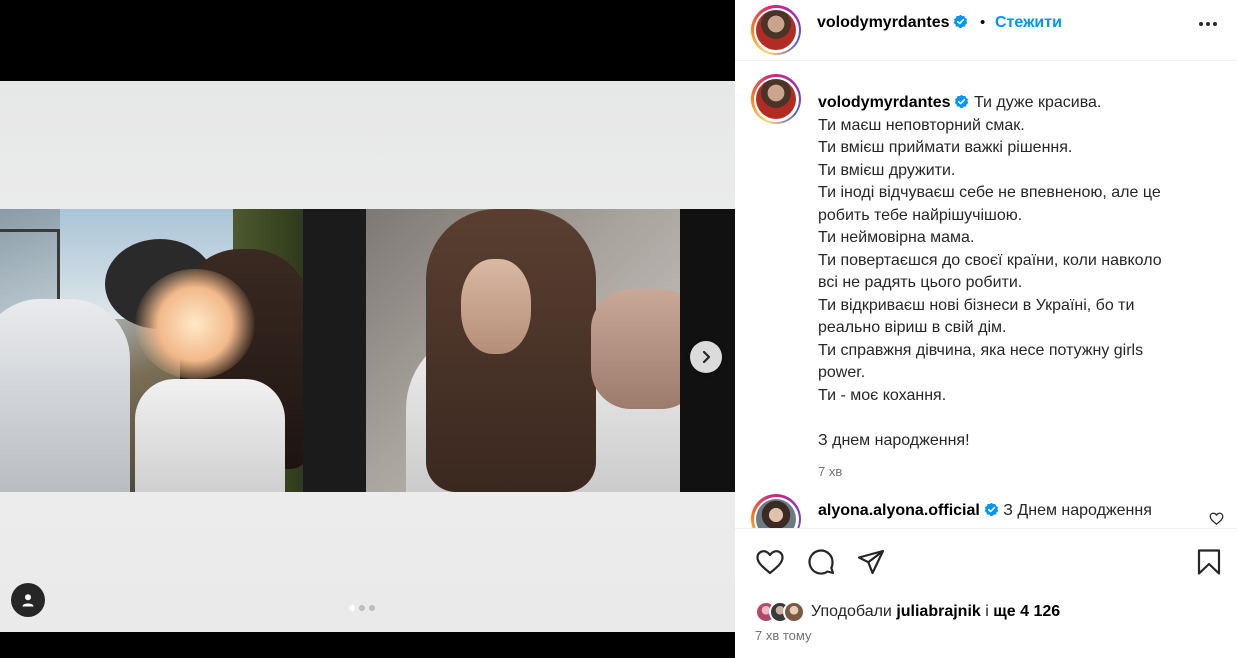 The width and height of the screenshot is (1237, 658). What do you see at coordinates (1037, 102) in the screenshot?
I see `caption-line: Ти дуже красива.` at bounding box center [1037, 102].